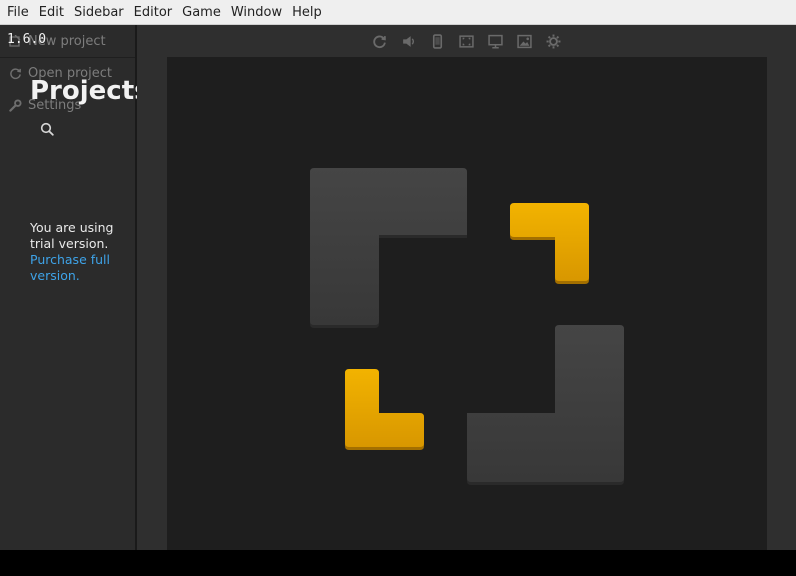  I want to click on gold-l-piece-bottom-left, so click(384, 409).